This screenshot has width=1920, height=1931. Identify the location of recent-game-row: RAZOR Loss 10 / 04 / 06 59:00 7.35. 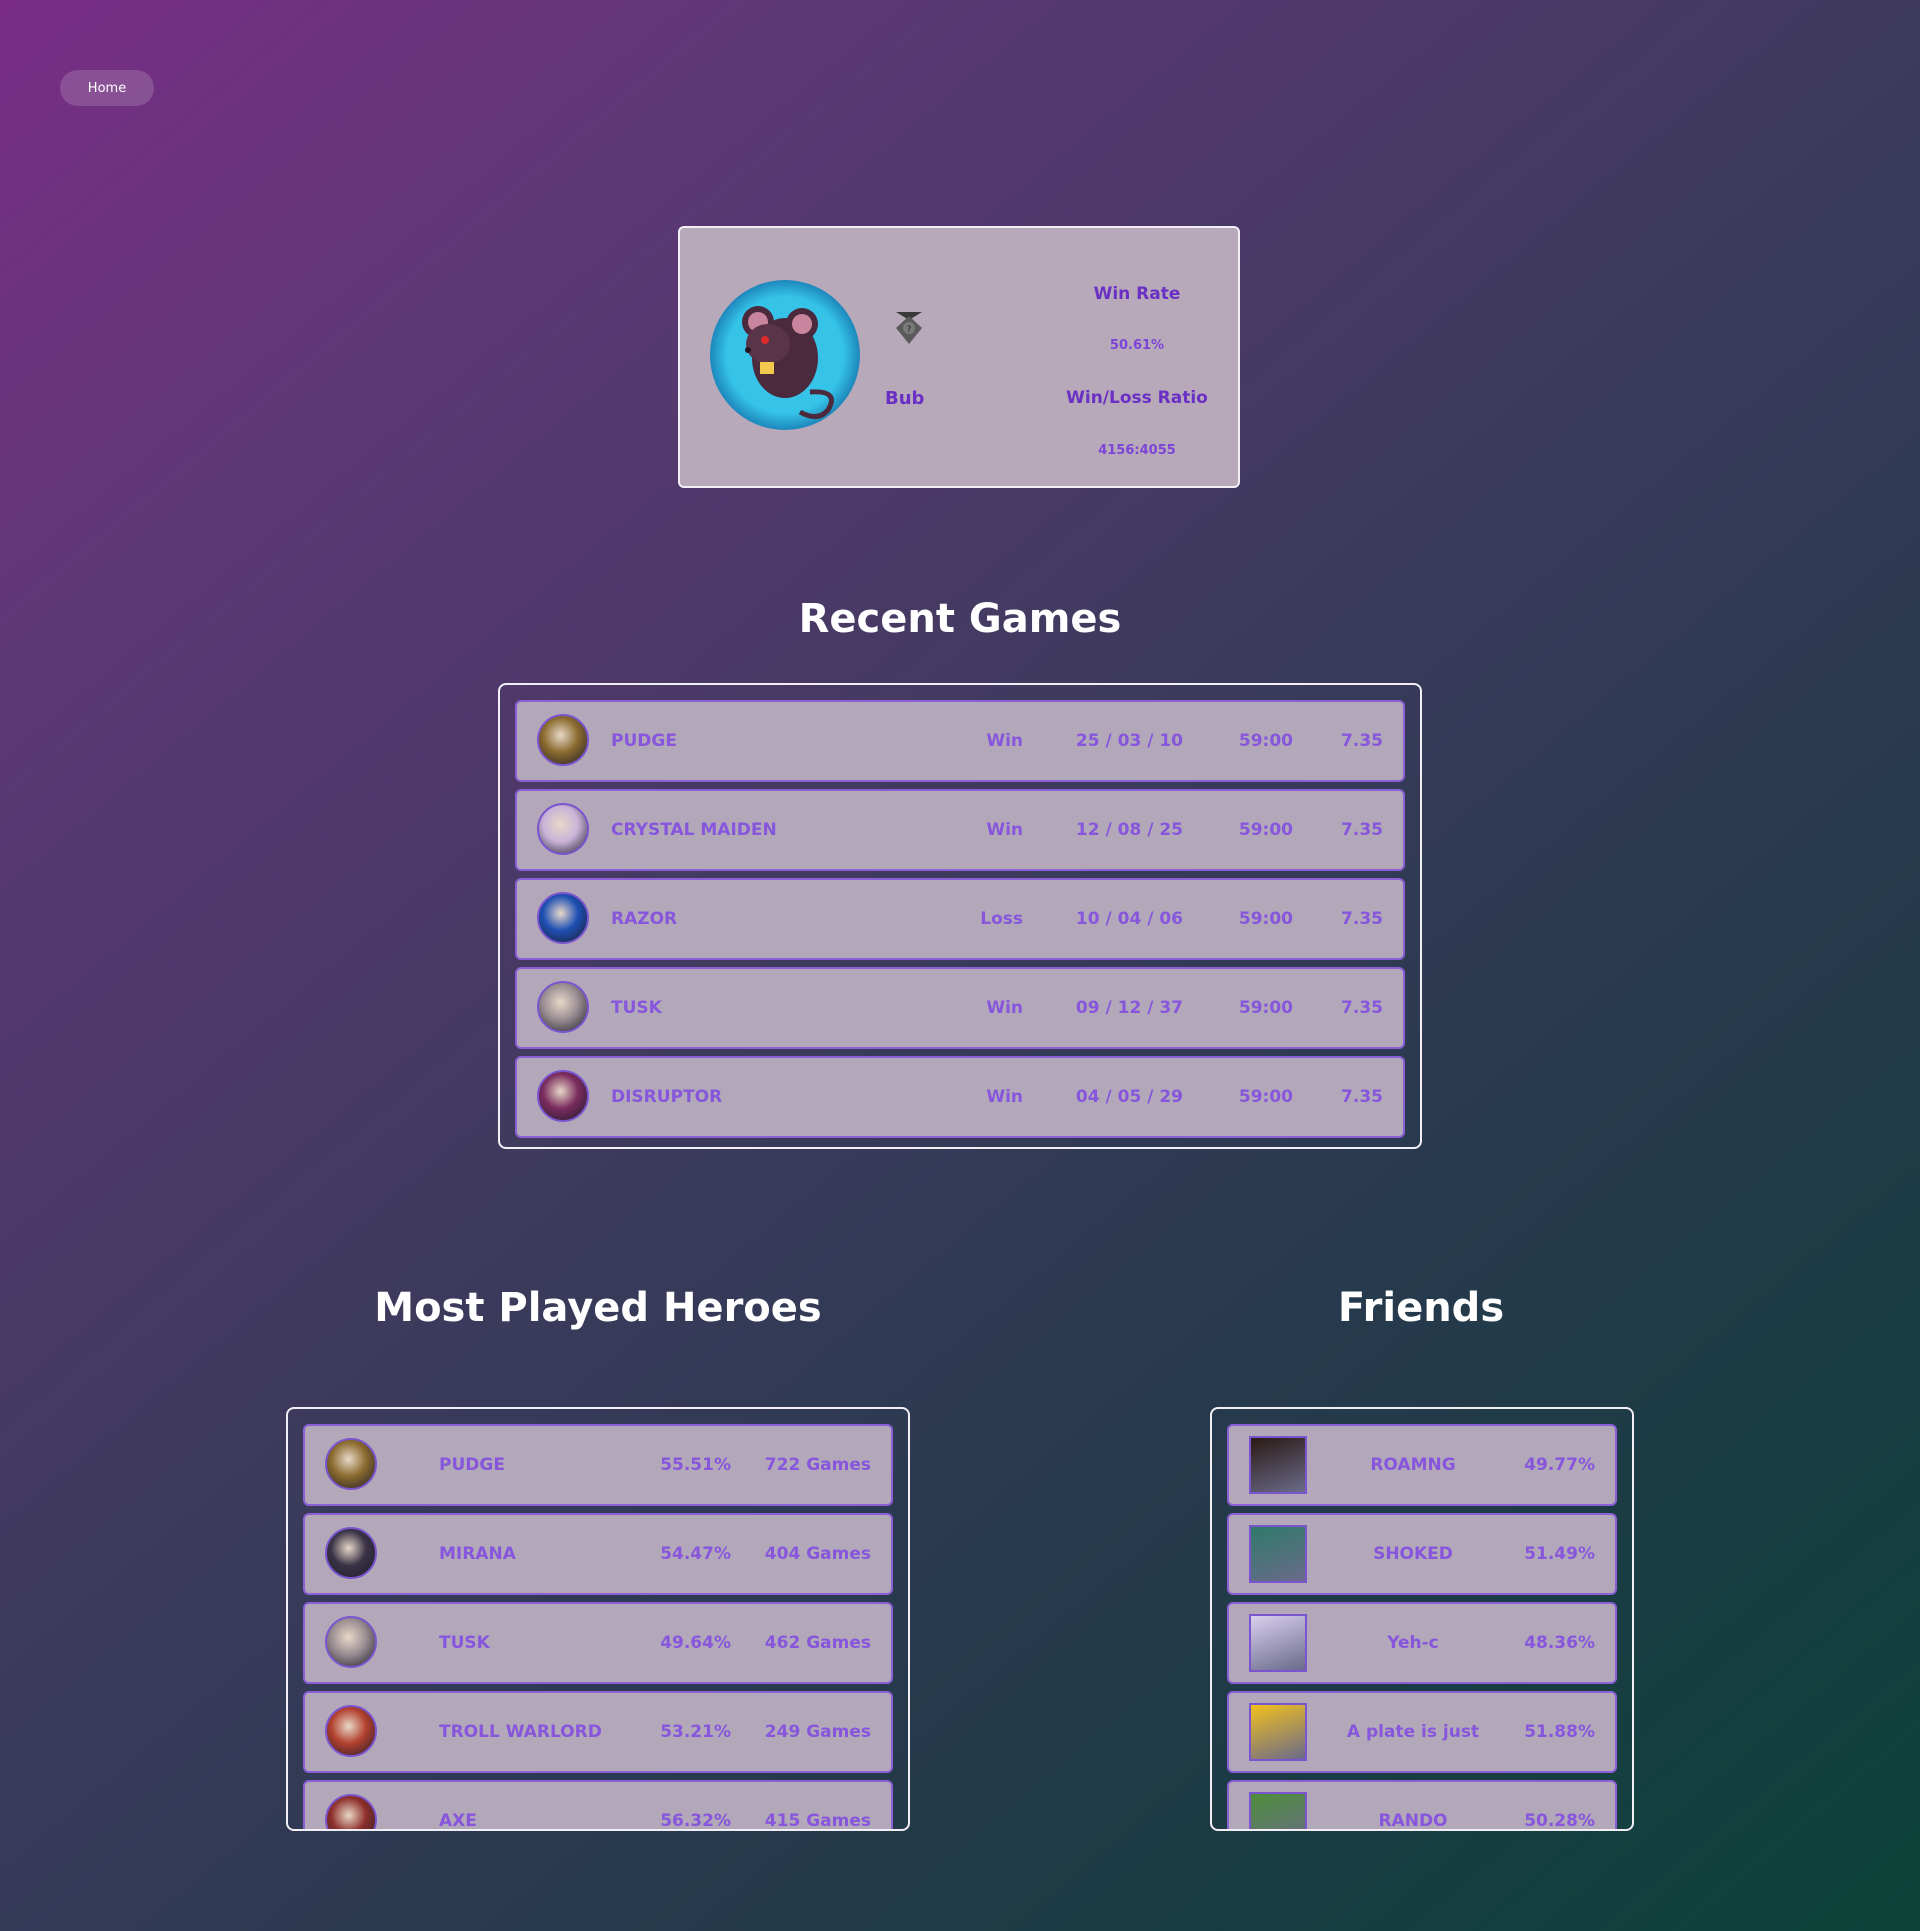
(960, 919).